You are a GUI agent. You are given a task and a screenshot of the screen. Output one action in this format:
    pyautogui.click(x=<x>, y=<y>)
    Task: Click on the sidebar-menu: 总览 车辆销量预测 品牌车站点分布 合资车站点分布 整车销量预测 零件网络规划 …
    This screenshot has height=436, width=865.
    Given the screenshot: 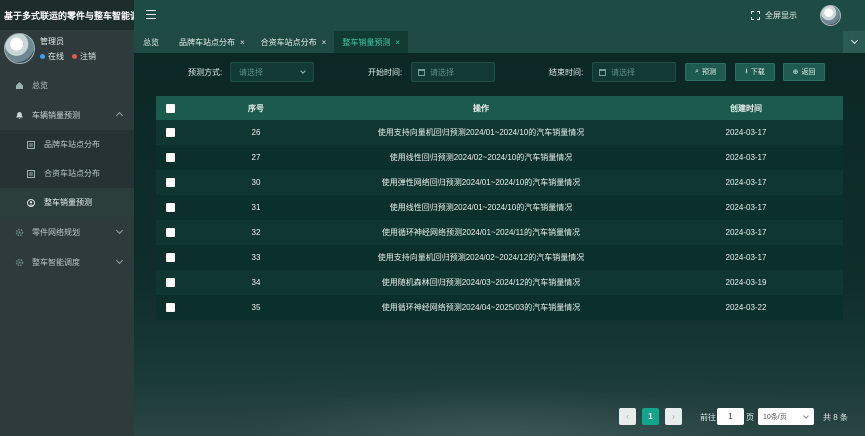 What is the action you would take?
    pyautogui.click(x=67, y=173)
    